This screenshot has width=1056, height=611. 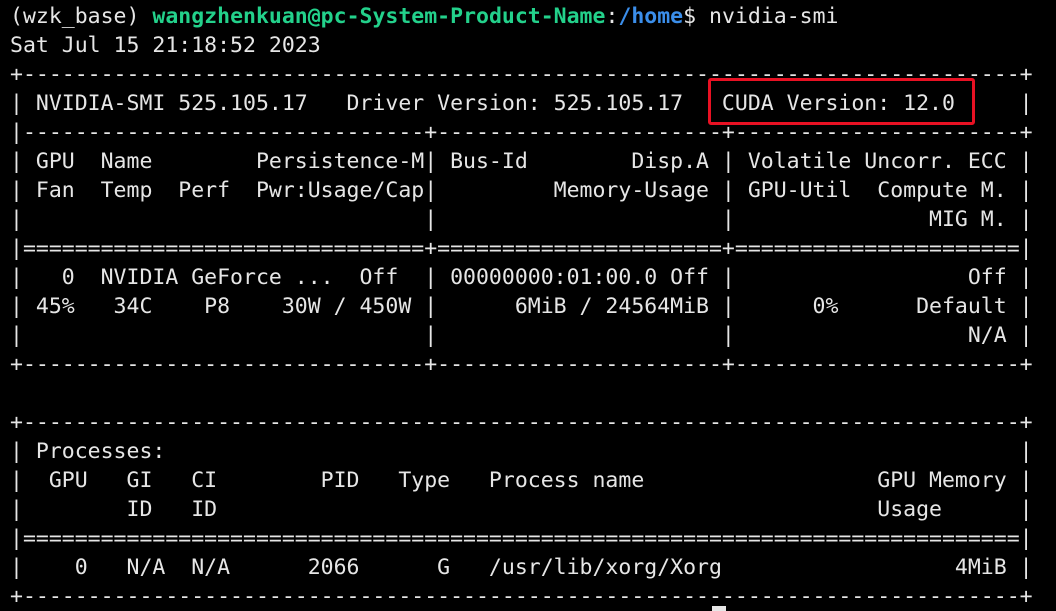 I want to click on timestamp-line: Sat Jul 15 21:18:52 2023, so click(x=165, y=45).